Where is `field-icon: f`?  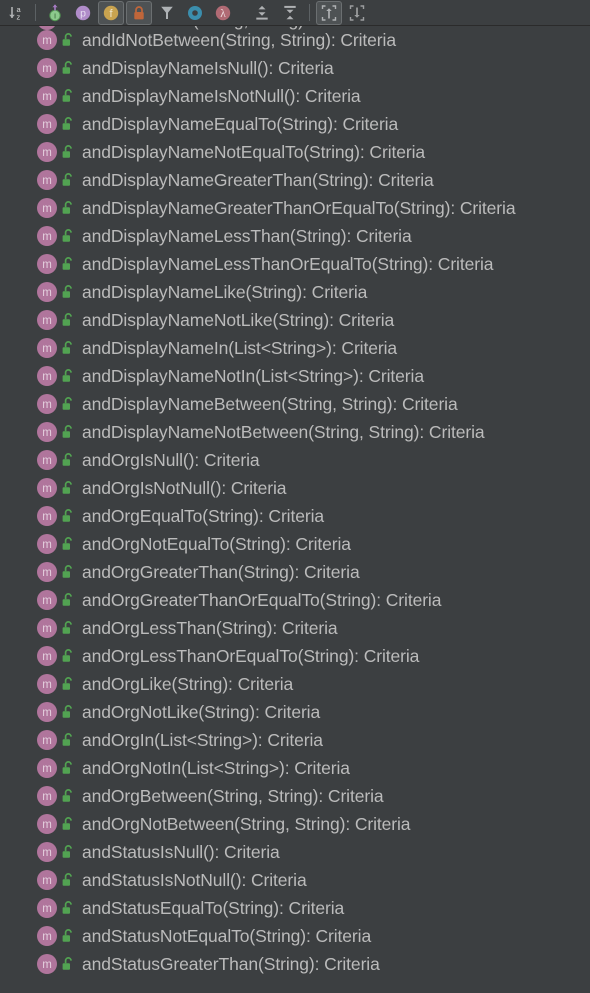 field-icon: f is located at coordinates (111, 12).